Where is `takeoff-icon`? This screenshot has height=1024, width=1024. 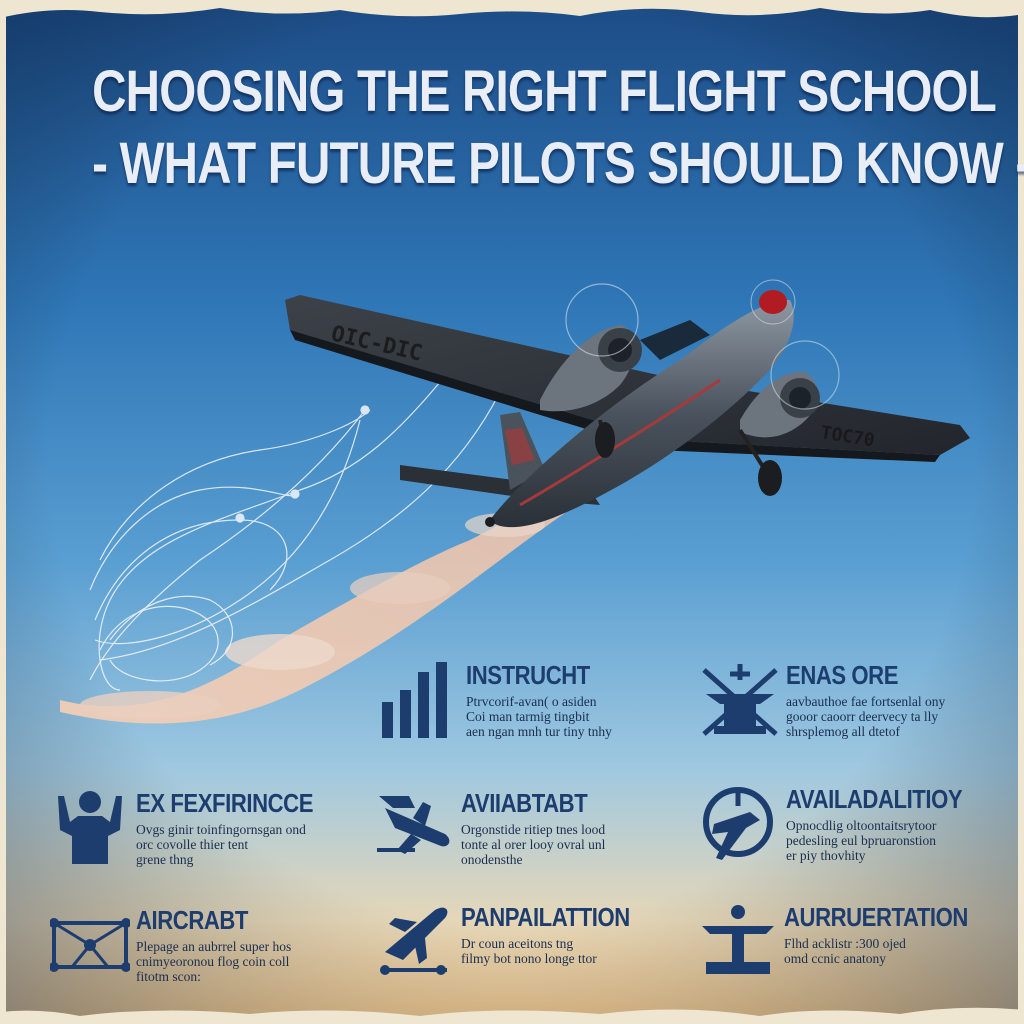
takeoff-icon is located at coordinates (415, 942).